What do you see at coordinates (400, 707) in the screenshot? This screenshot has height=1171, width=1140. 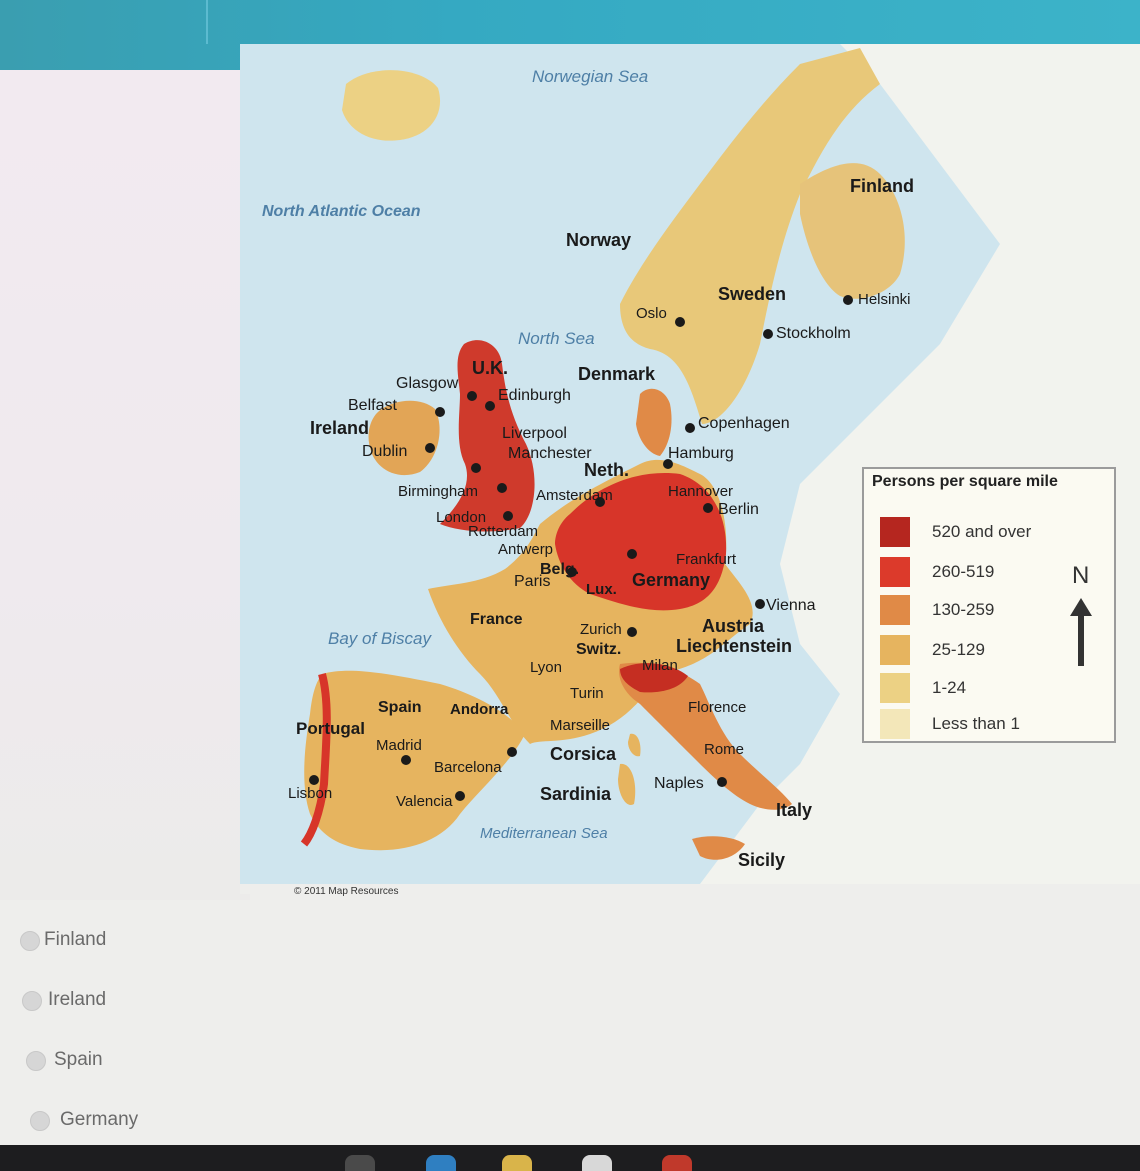 I see `label-spain: Spain` at bounding box center [400, 707].